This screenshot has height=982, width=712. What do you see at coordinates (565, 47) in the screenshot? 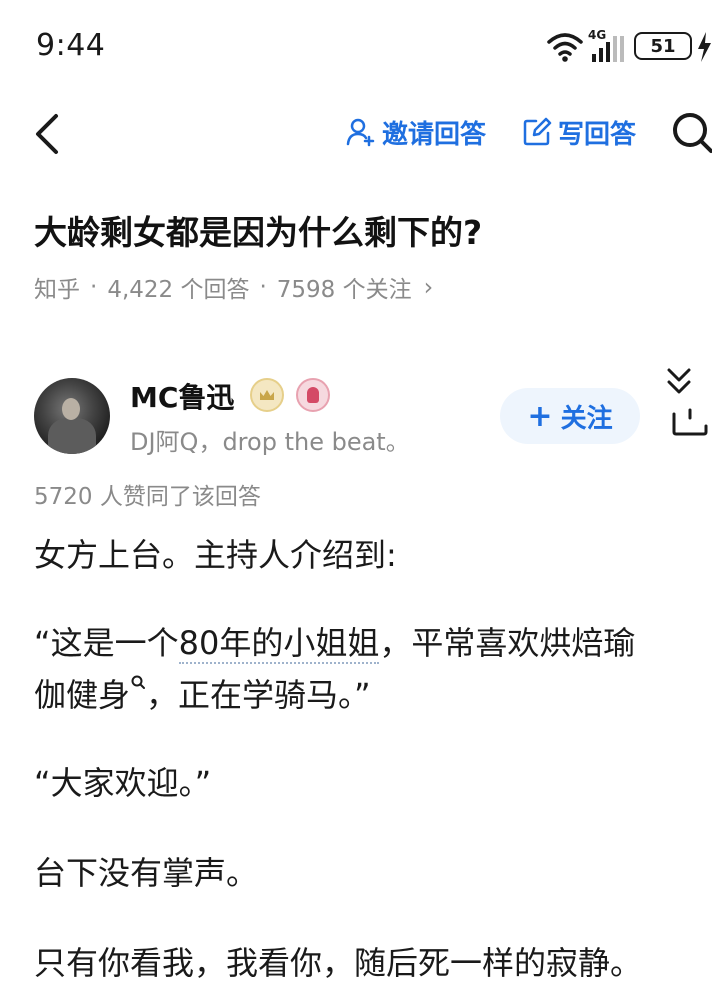
I see `wifi-icon` at bounding box center [565, 47].